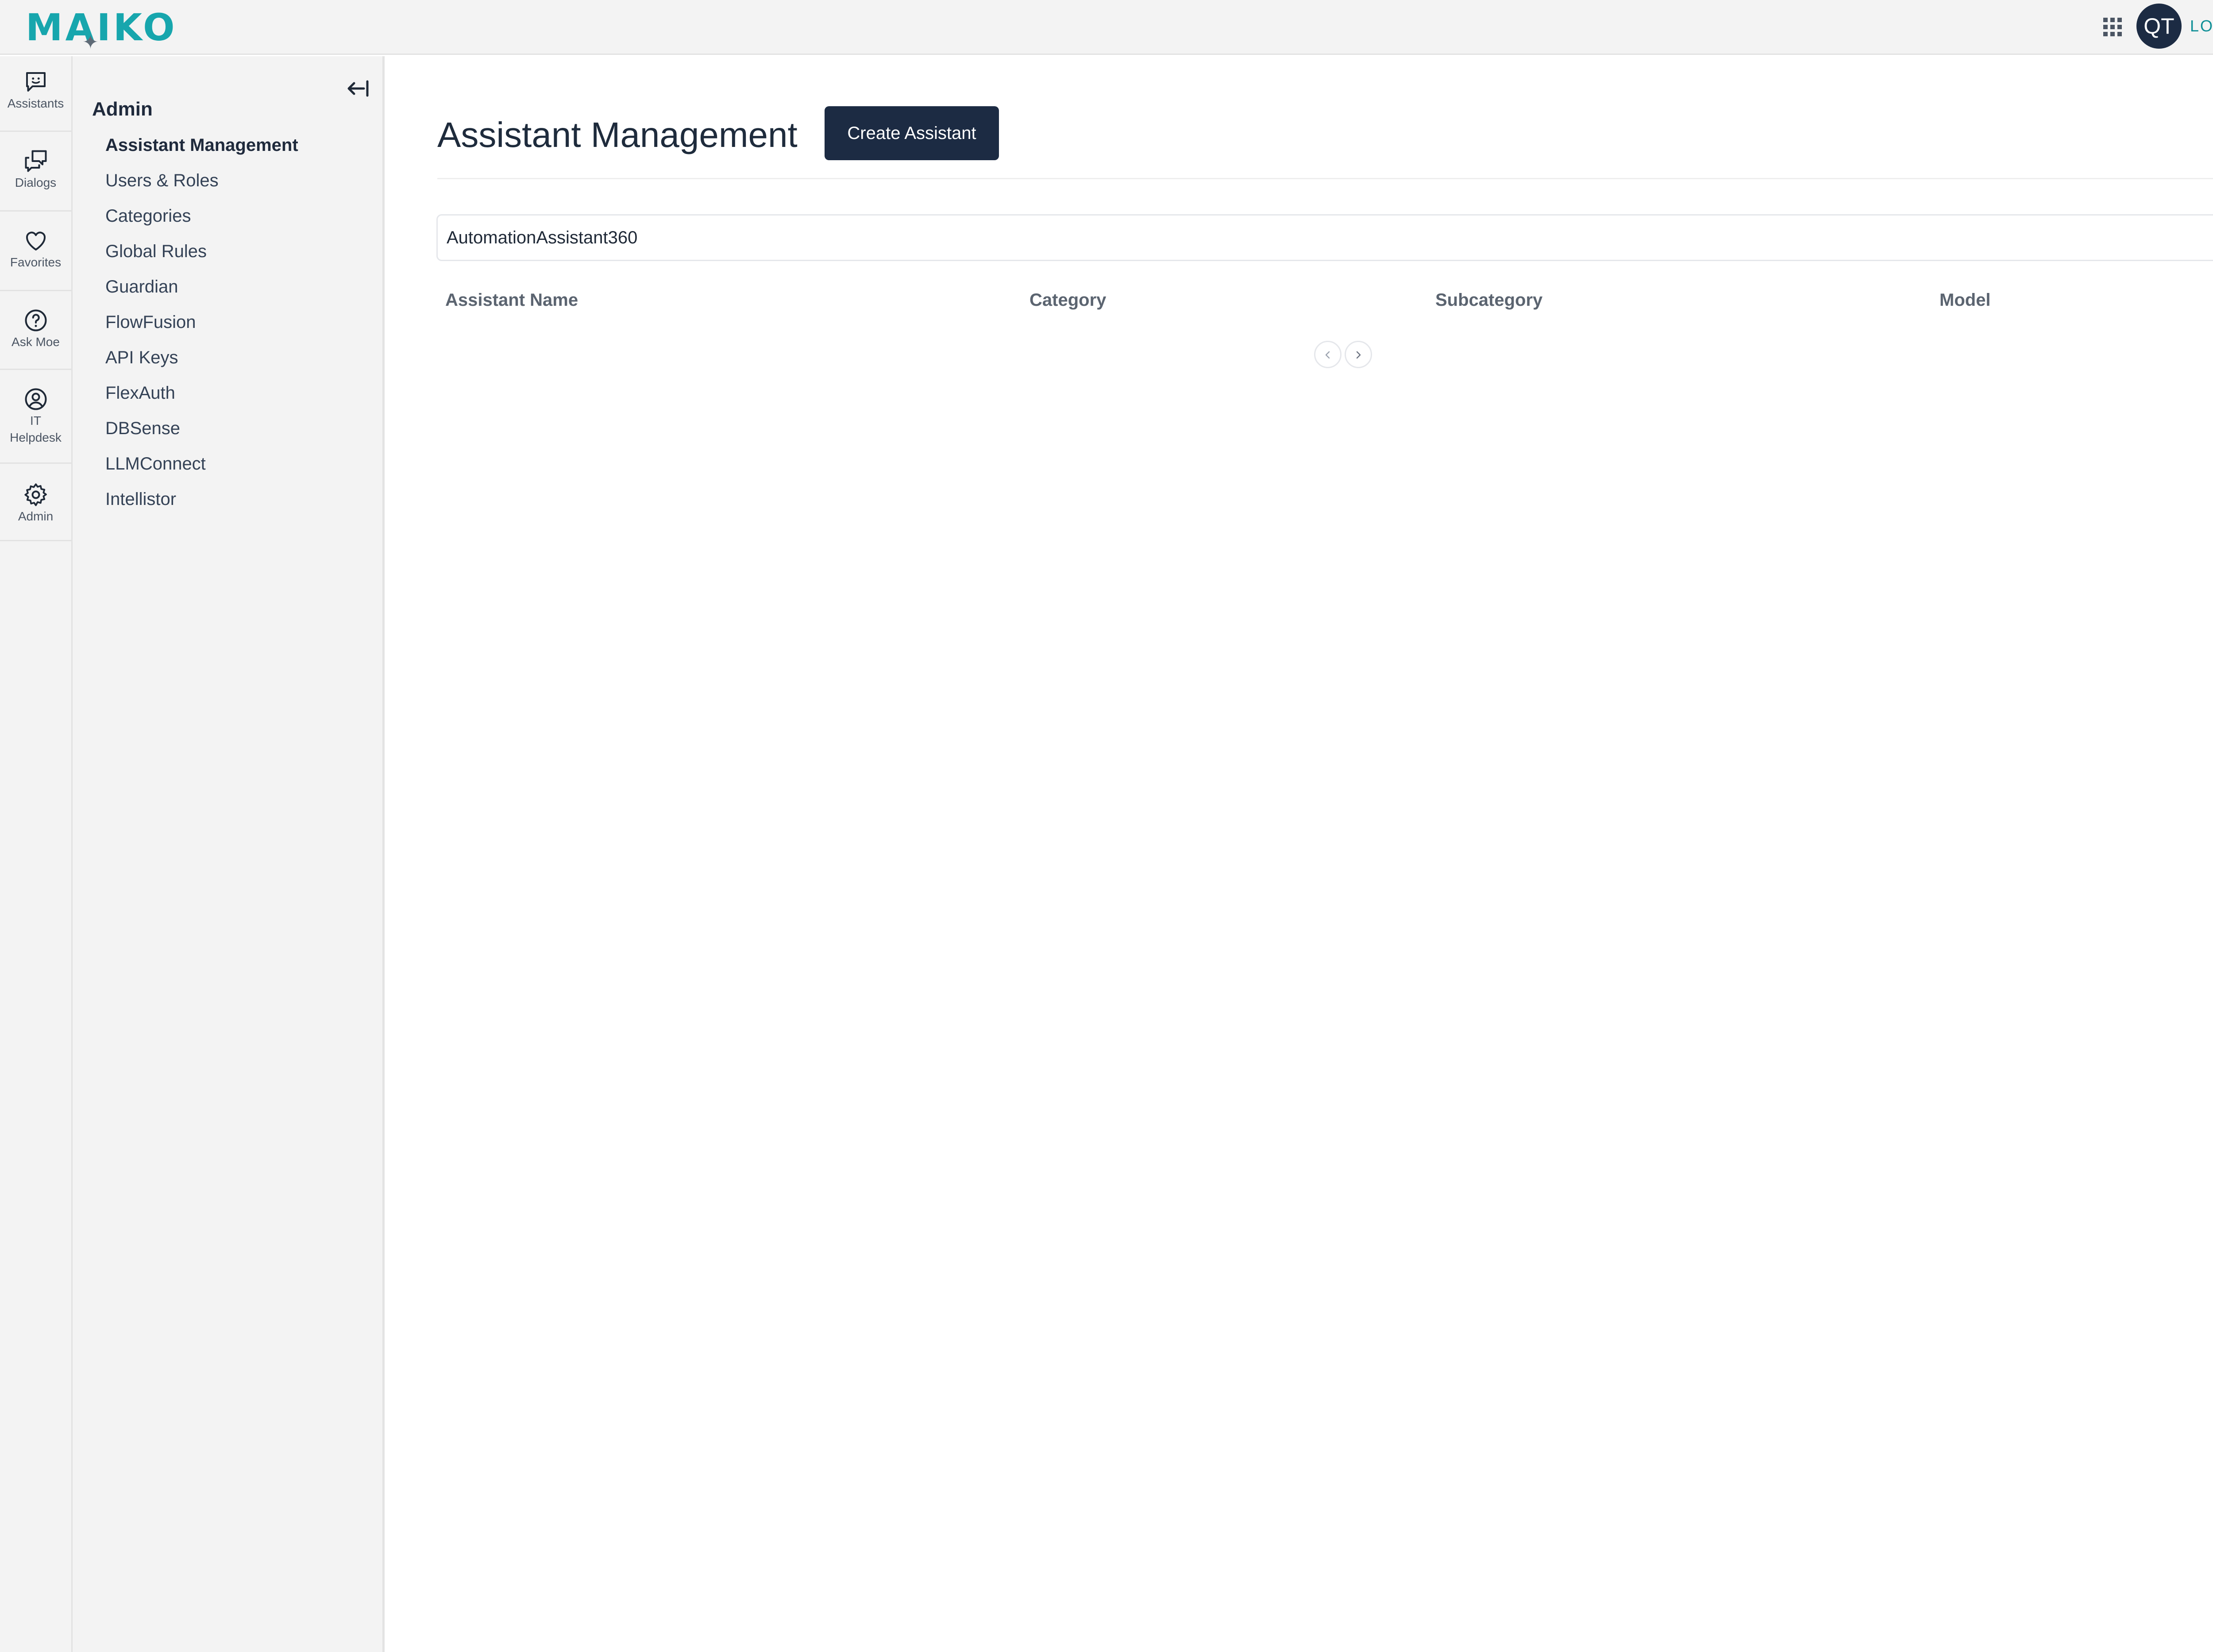  I want to click on logo-text: MAIKO, so click(101, 28).